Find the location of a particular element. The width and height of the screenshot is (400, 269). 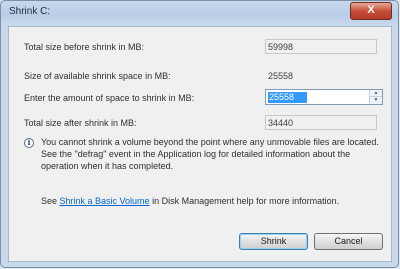

close-button: X is located at coordinates (371, 11).